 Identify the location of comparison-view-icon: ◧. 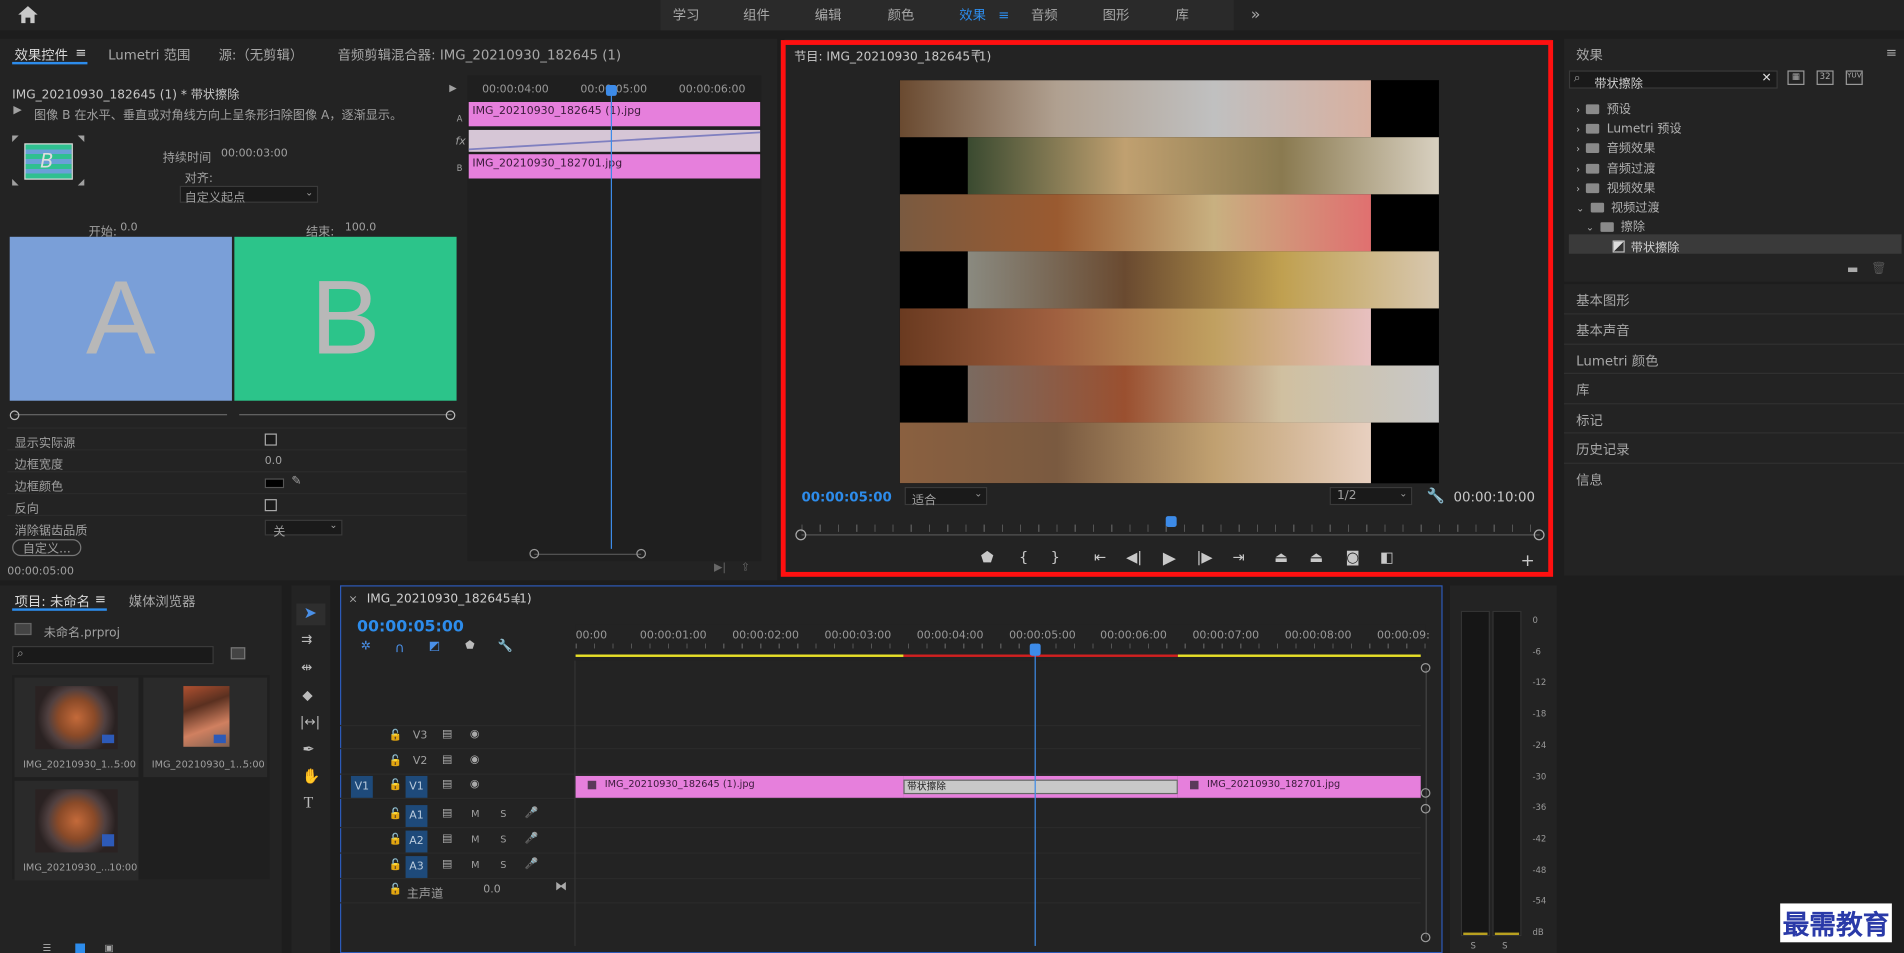
(1386, 557).